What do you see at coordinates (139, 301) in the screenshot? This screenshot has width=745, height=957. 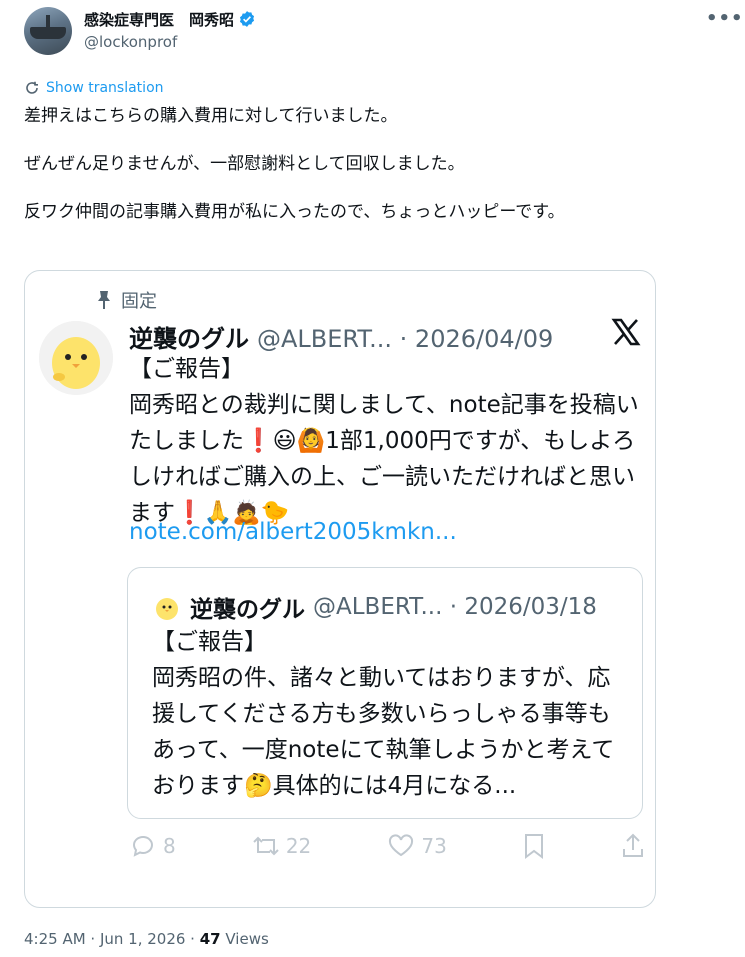 I see `pinned-label: 固定` at bounding box center [139, 301].